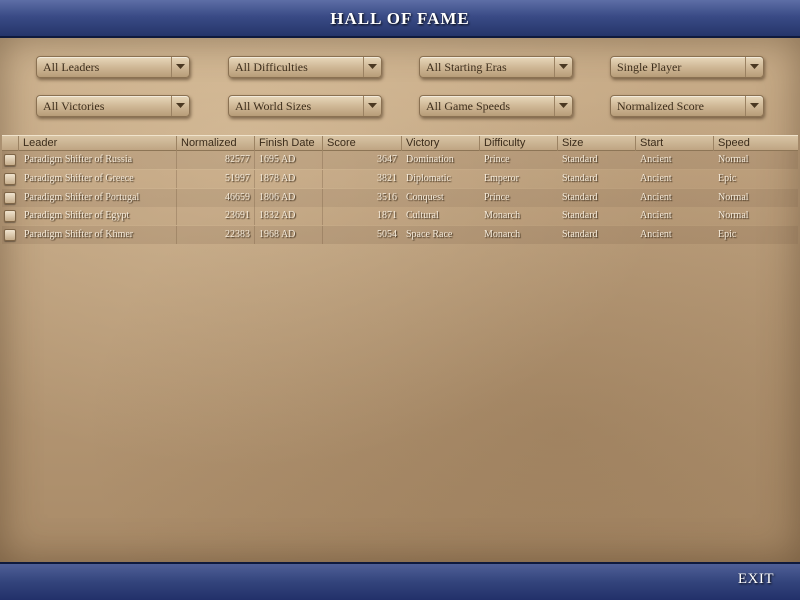 This screenshot has height=600, width=800. I want to click on cell-victory: Cultural, so click(422, 215).